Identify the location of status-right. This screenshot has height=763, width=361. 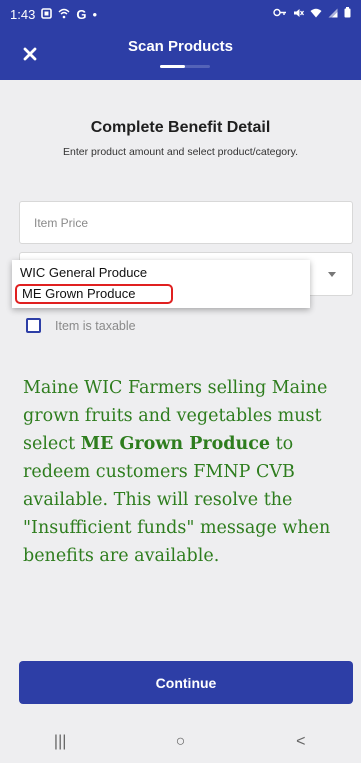
(312, 14).